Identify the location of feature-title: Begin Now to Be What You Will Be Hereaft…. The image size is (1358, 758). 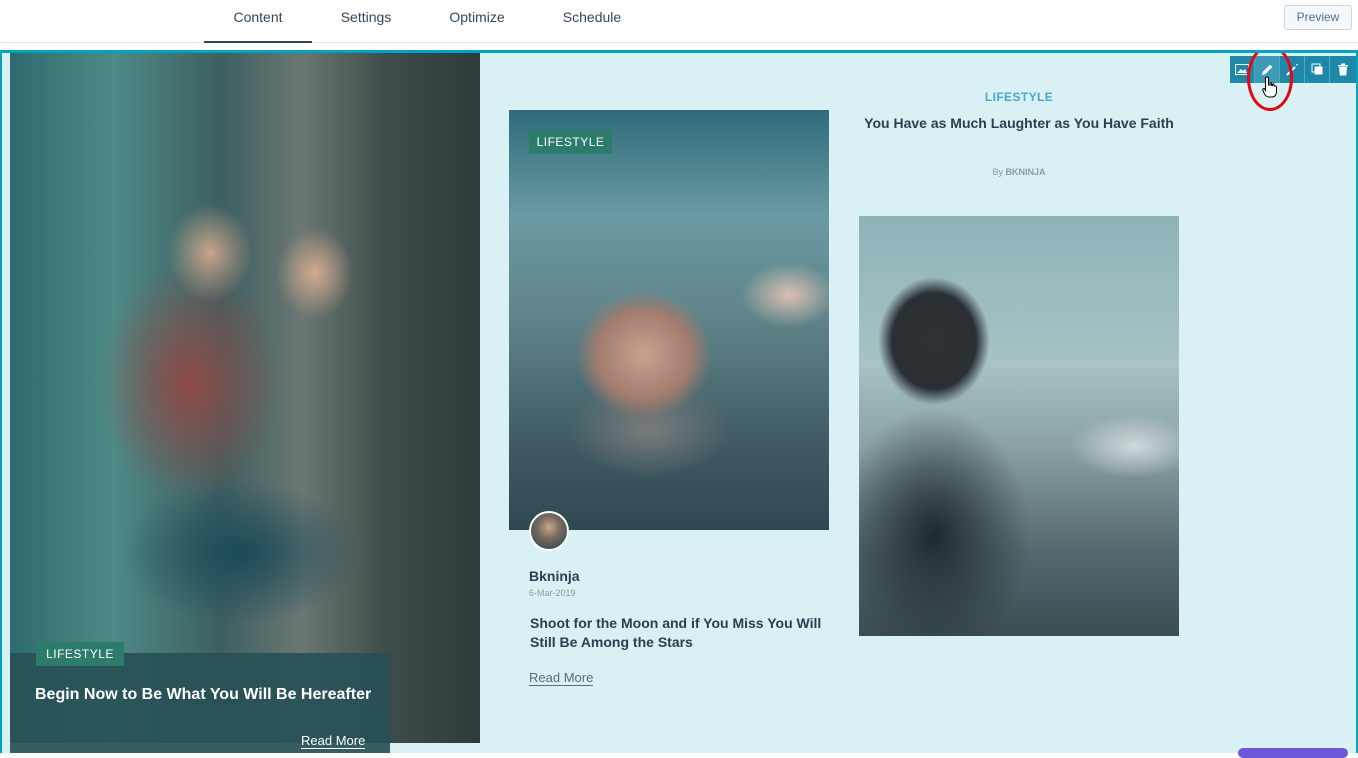
(203, 695).